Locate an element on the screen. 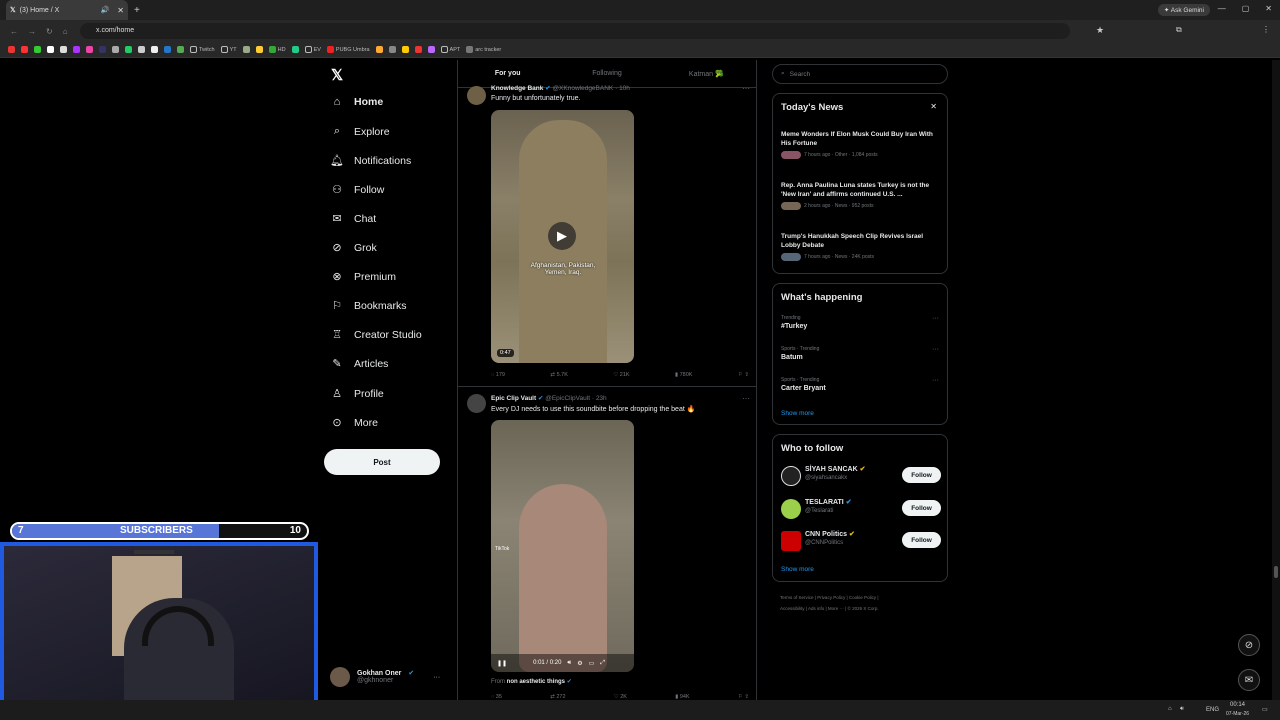  clock-time: 00:14 is located at coordinates (1237, 705).